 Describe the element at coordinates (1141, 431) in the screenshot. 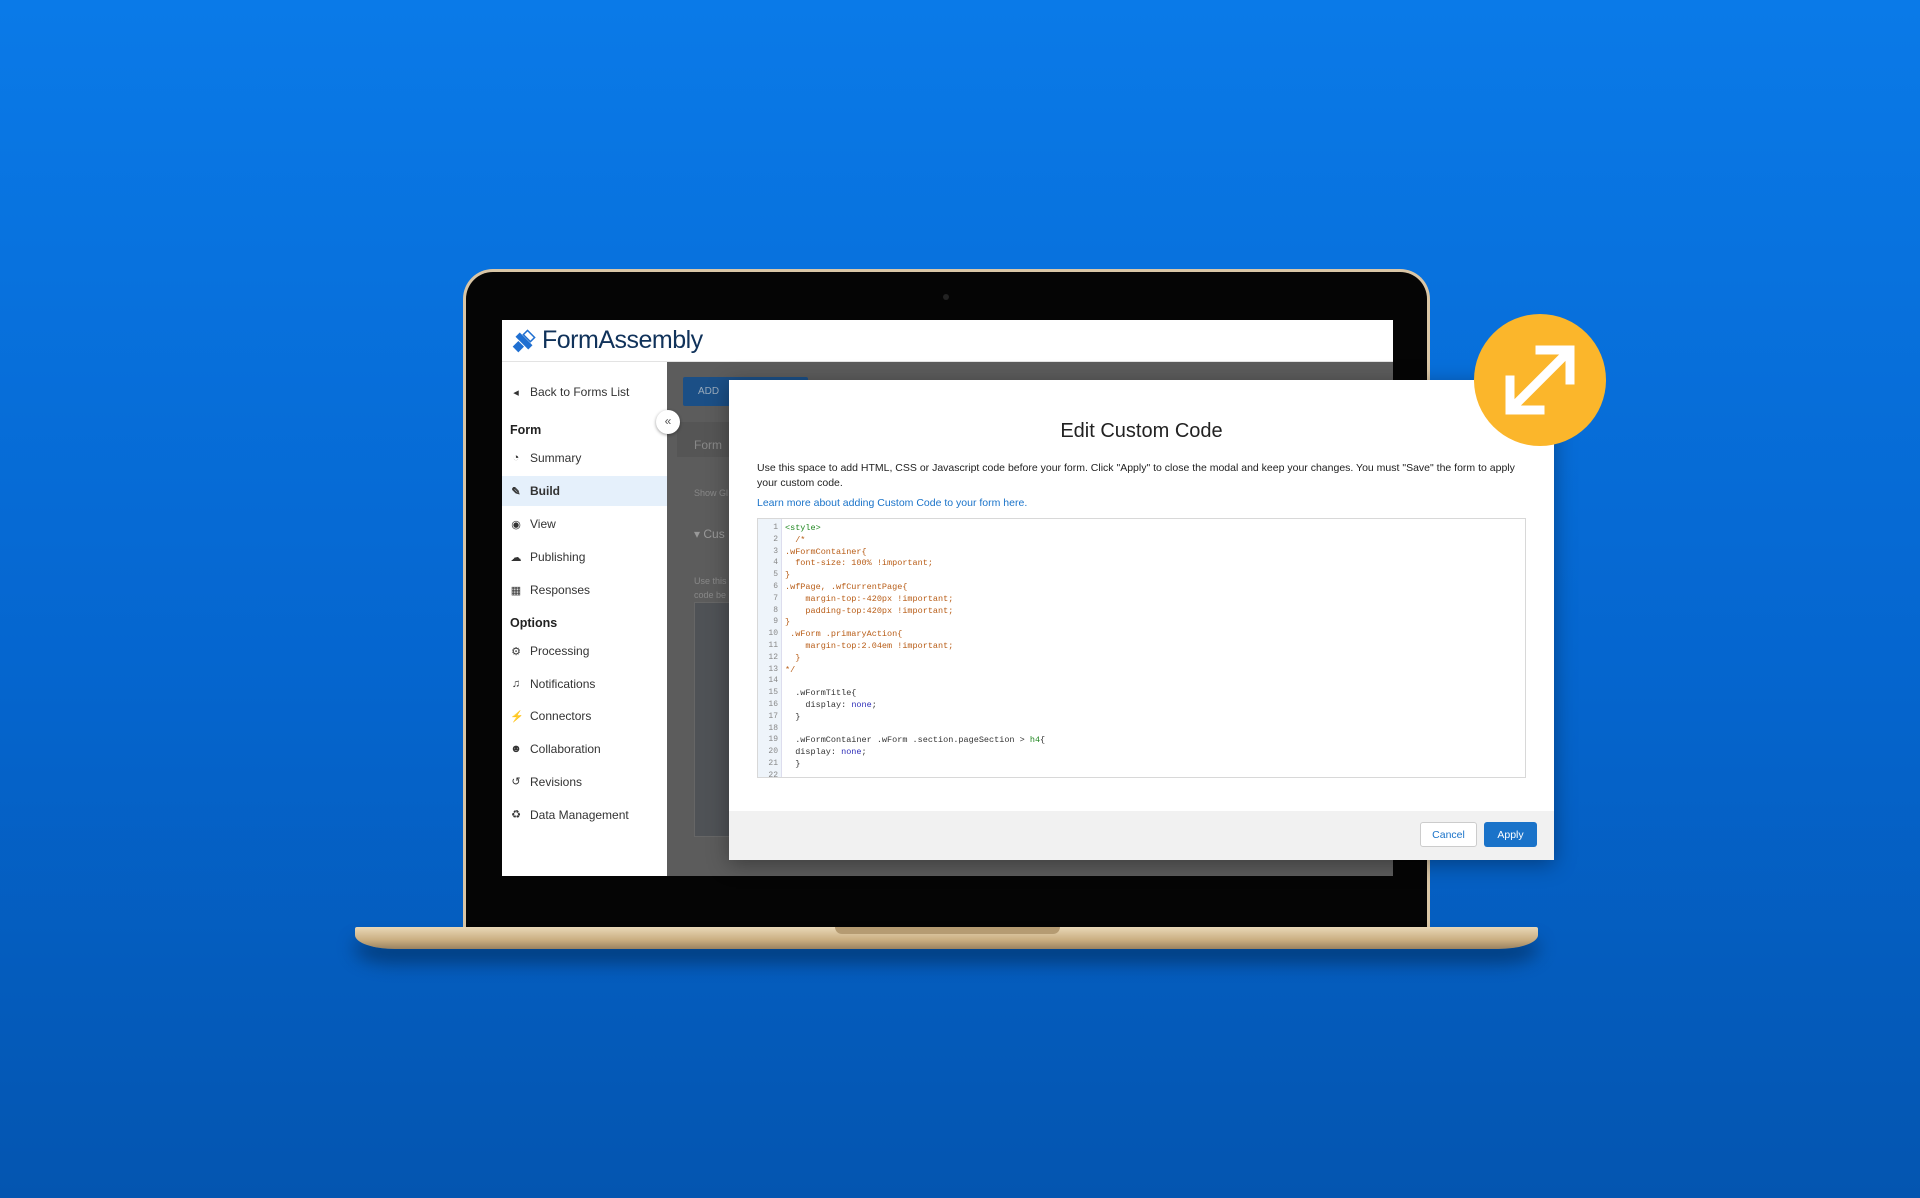

I see `modal-title: Edit Custom Code` at that location.